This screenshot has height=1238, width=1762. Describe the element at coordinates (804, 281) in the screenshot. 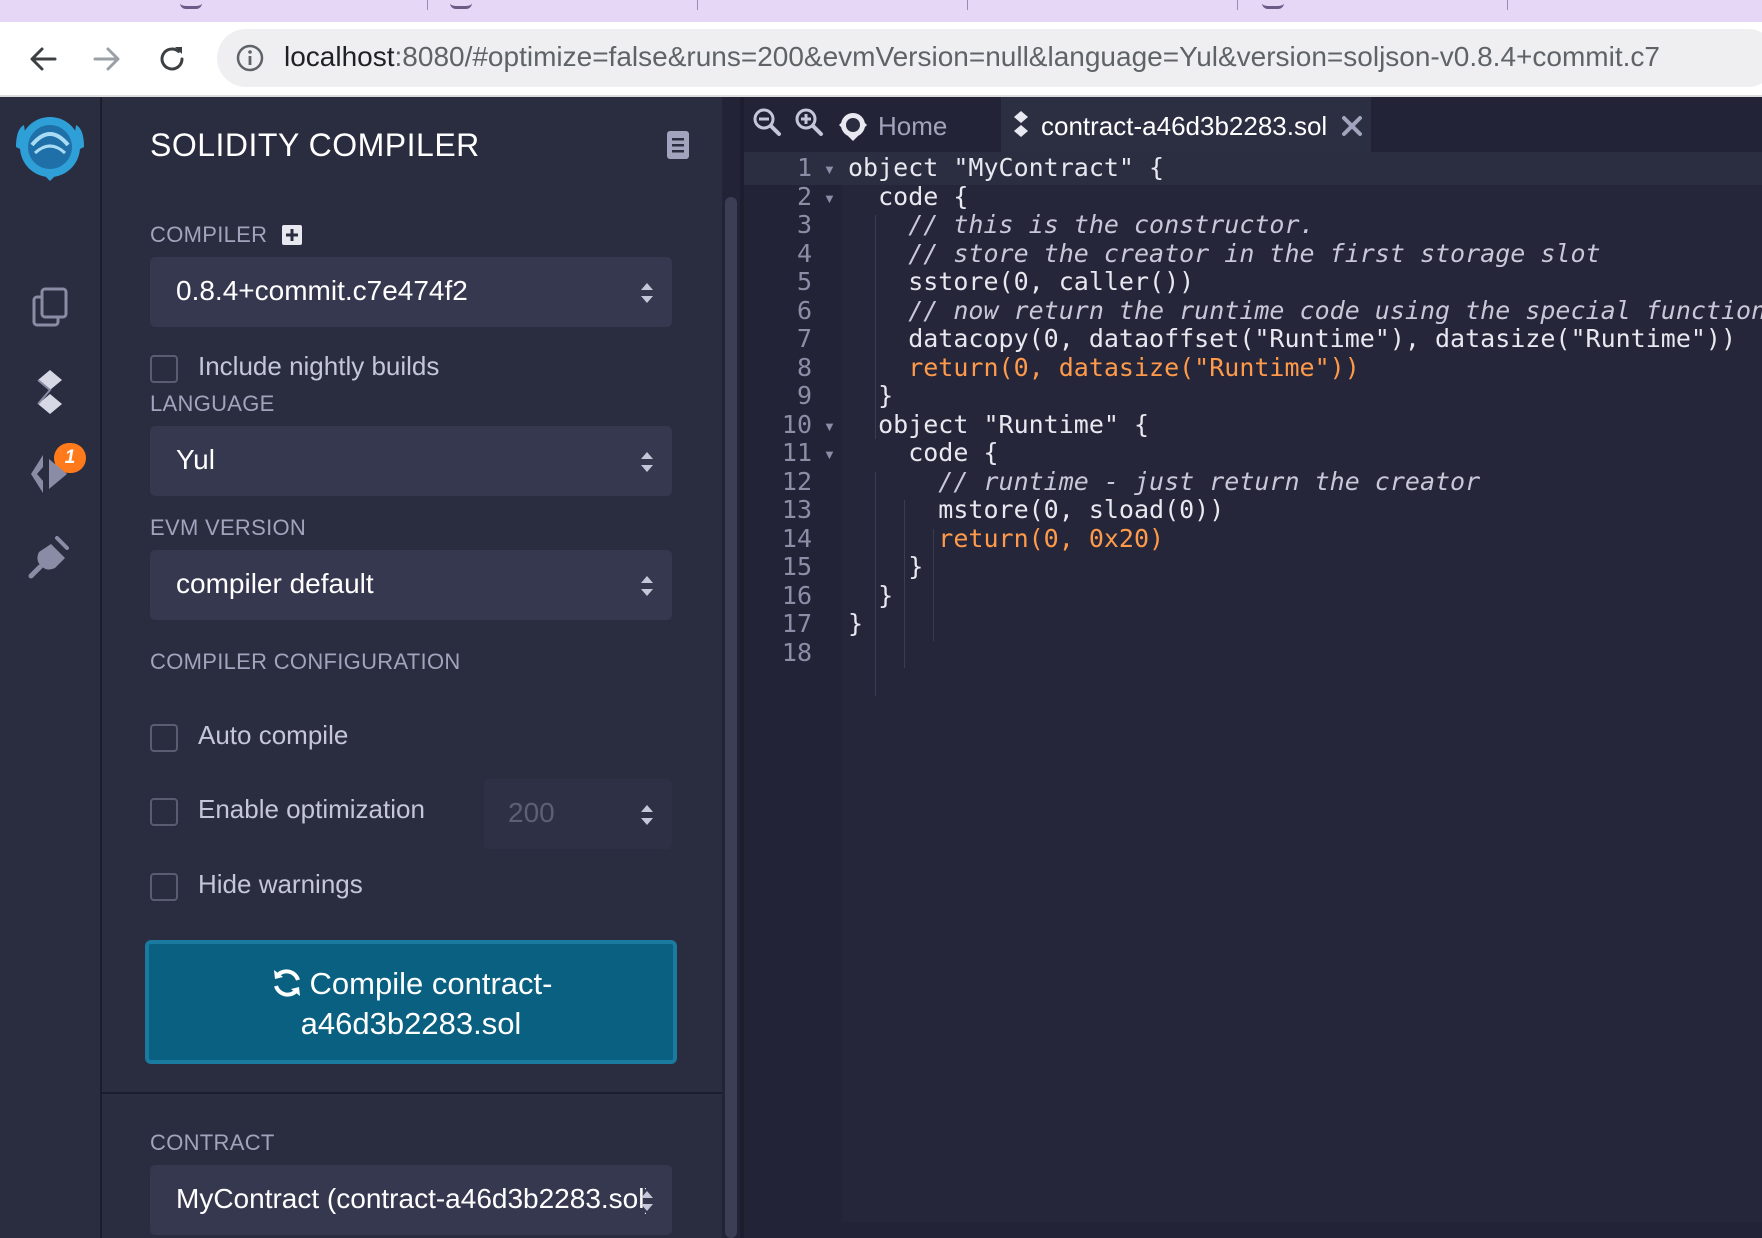

I see `line-number: 5` at that location.